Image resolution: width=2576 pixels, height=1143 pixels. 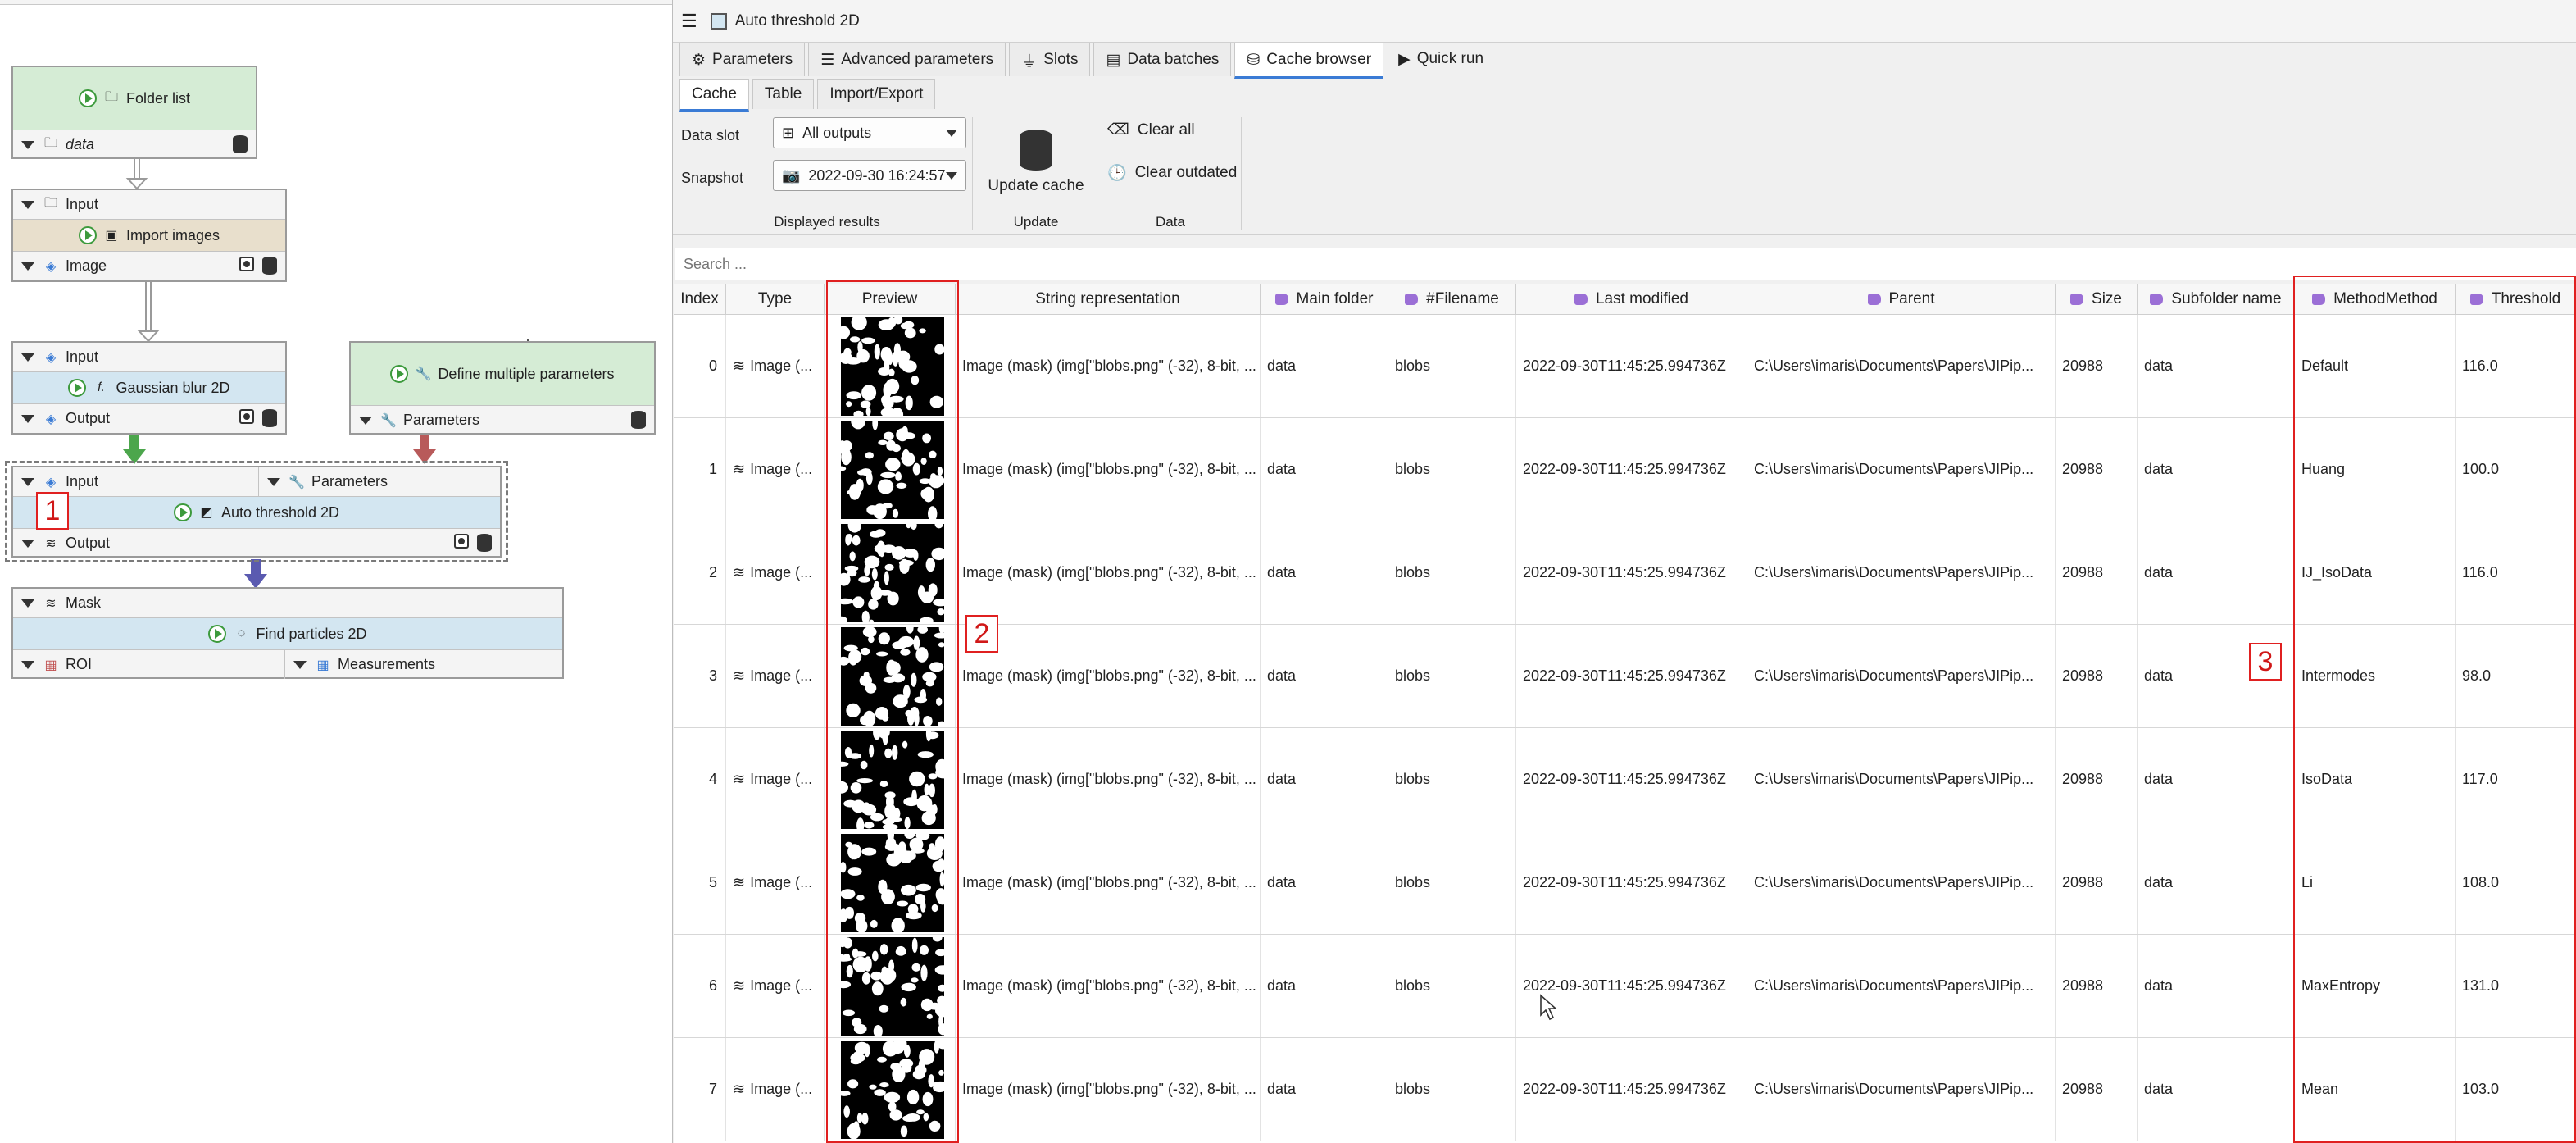 What do you see at coordinates (1036, 162) in the screenshot?
I see `update-cache-button: Update cache` at bounding box center [1036, 162].